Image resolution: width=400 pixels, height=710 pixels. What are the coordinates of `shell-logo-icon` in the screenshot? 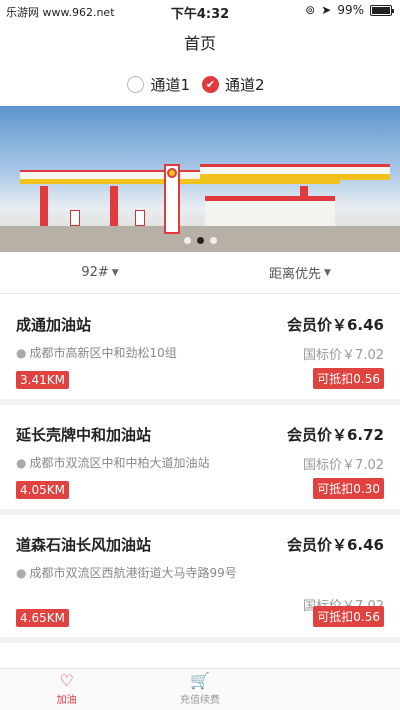 It's located at (172, 173).